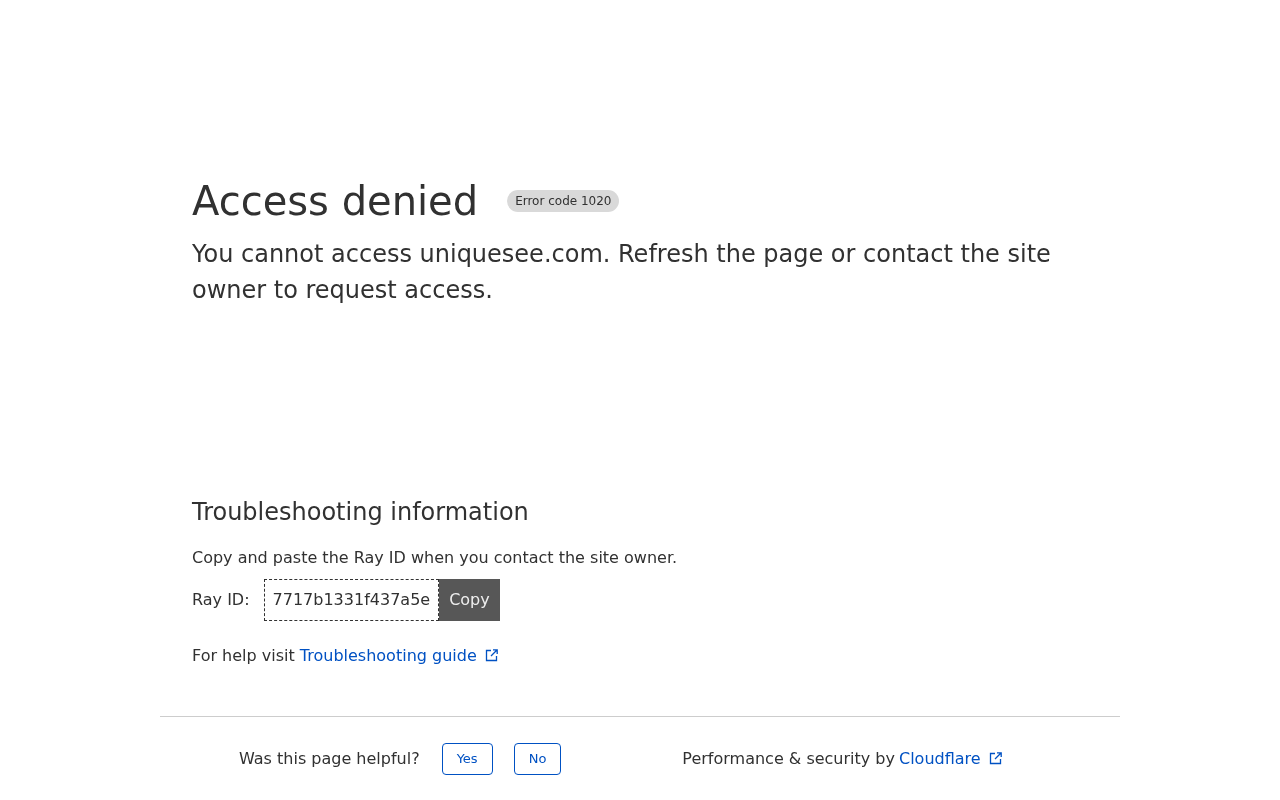 The image size is (1280, 800). I want to click on copy-button: Copy, so click(469, 600).